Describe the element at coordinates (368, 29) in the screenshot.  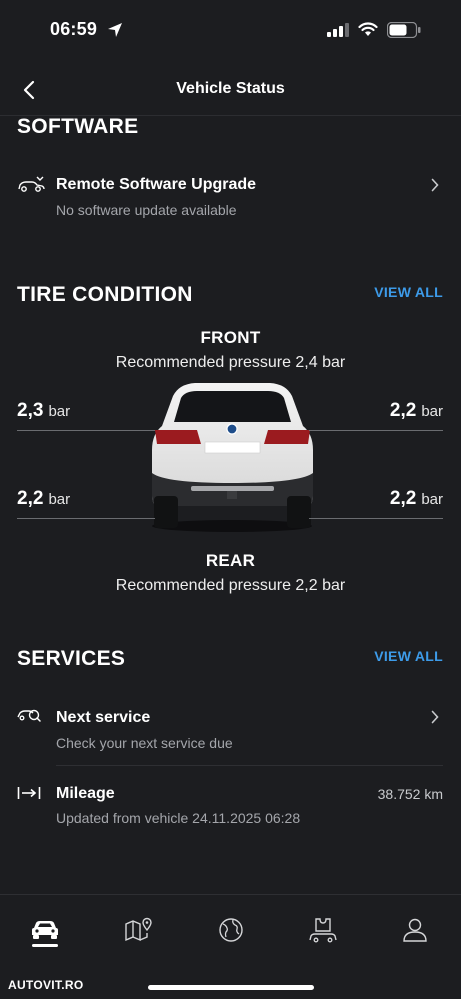
I see `wifi-icon` at that location.